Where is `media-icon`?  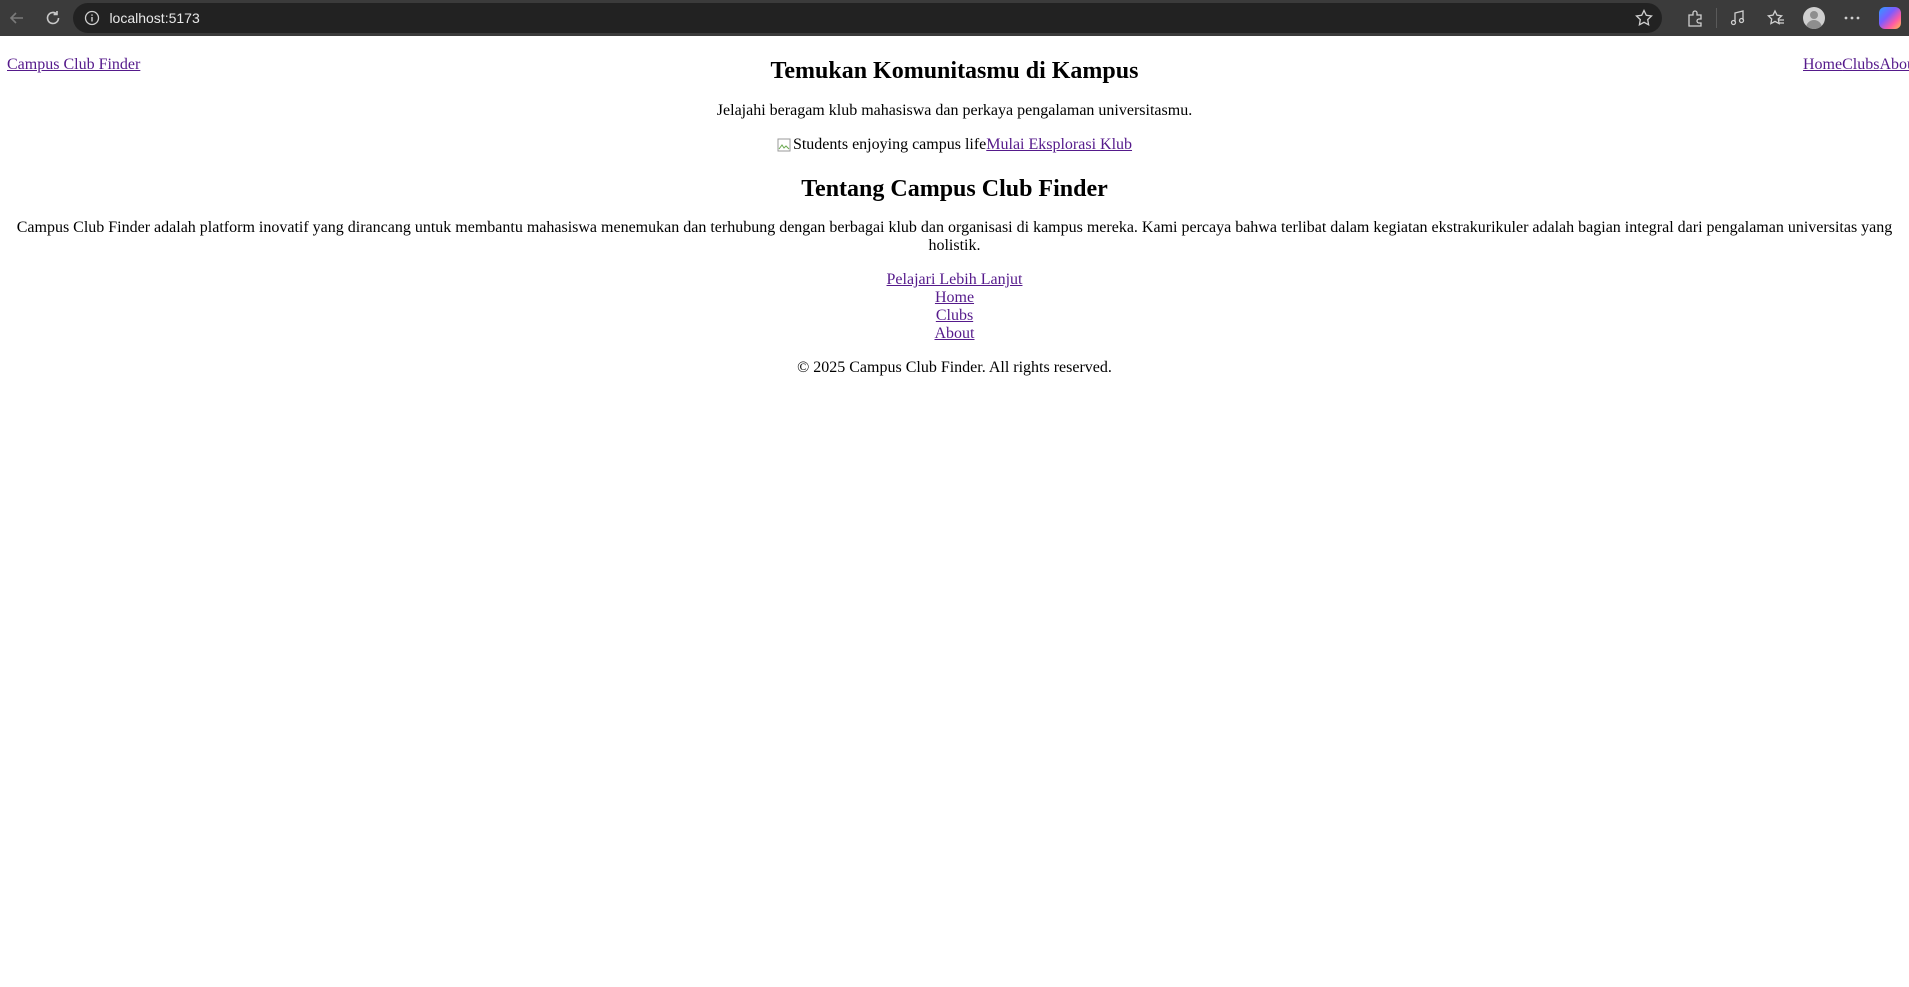 media-icon is located at coordinates (1738, 18).